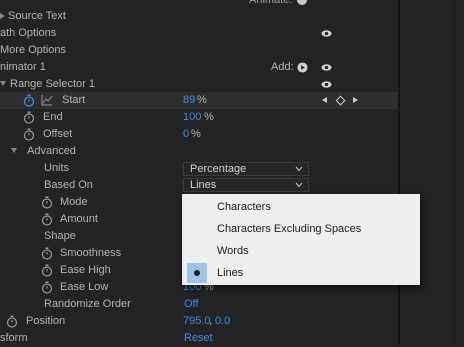 The width and height of the screenshot is (464, 347). Describe the element at coordinates (28, 33) in the screenshot. I see `path-options-label: ath Options` at that location.